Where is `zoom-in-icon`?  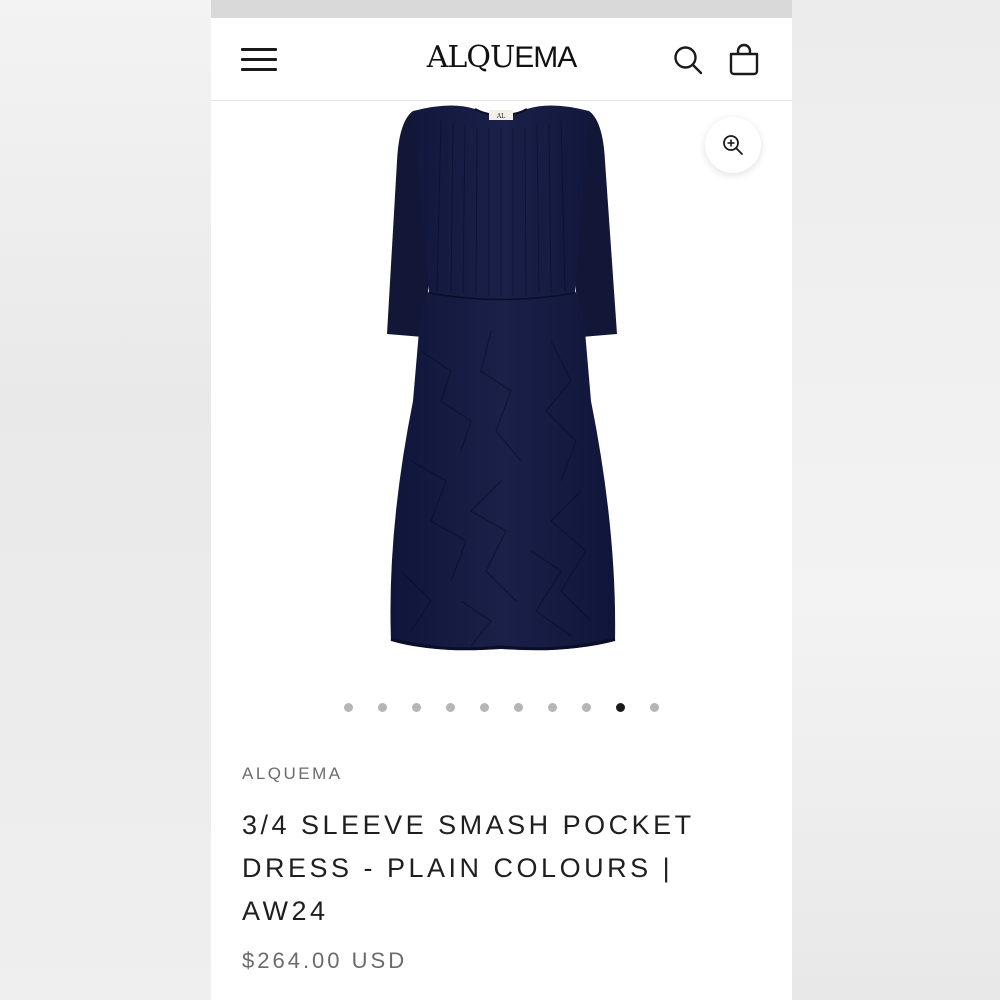 zoom-in-icon is located at coordinates (733, 145).